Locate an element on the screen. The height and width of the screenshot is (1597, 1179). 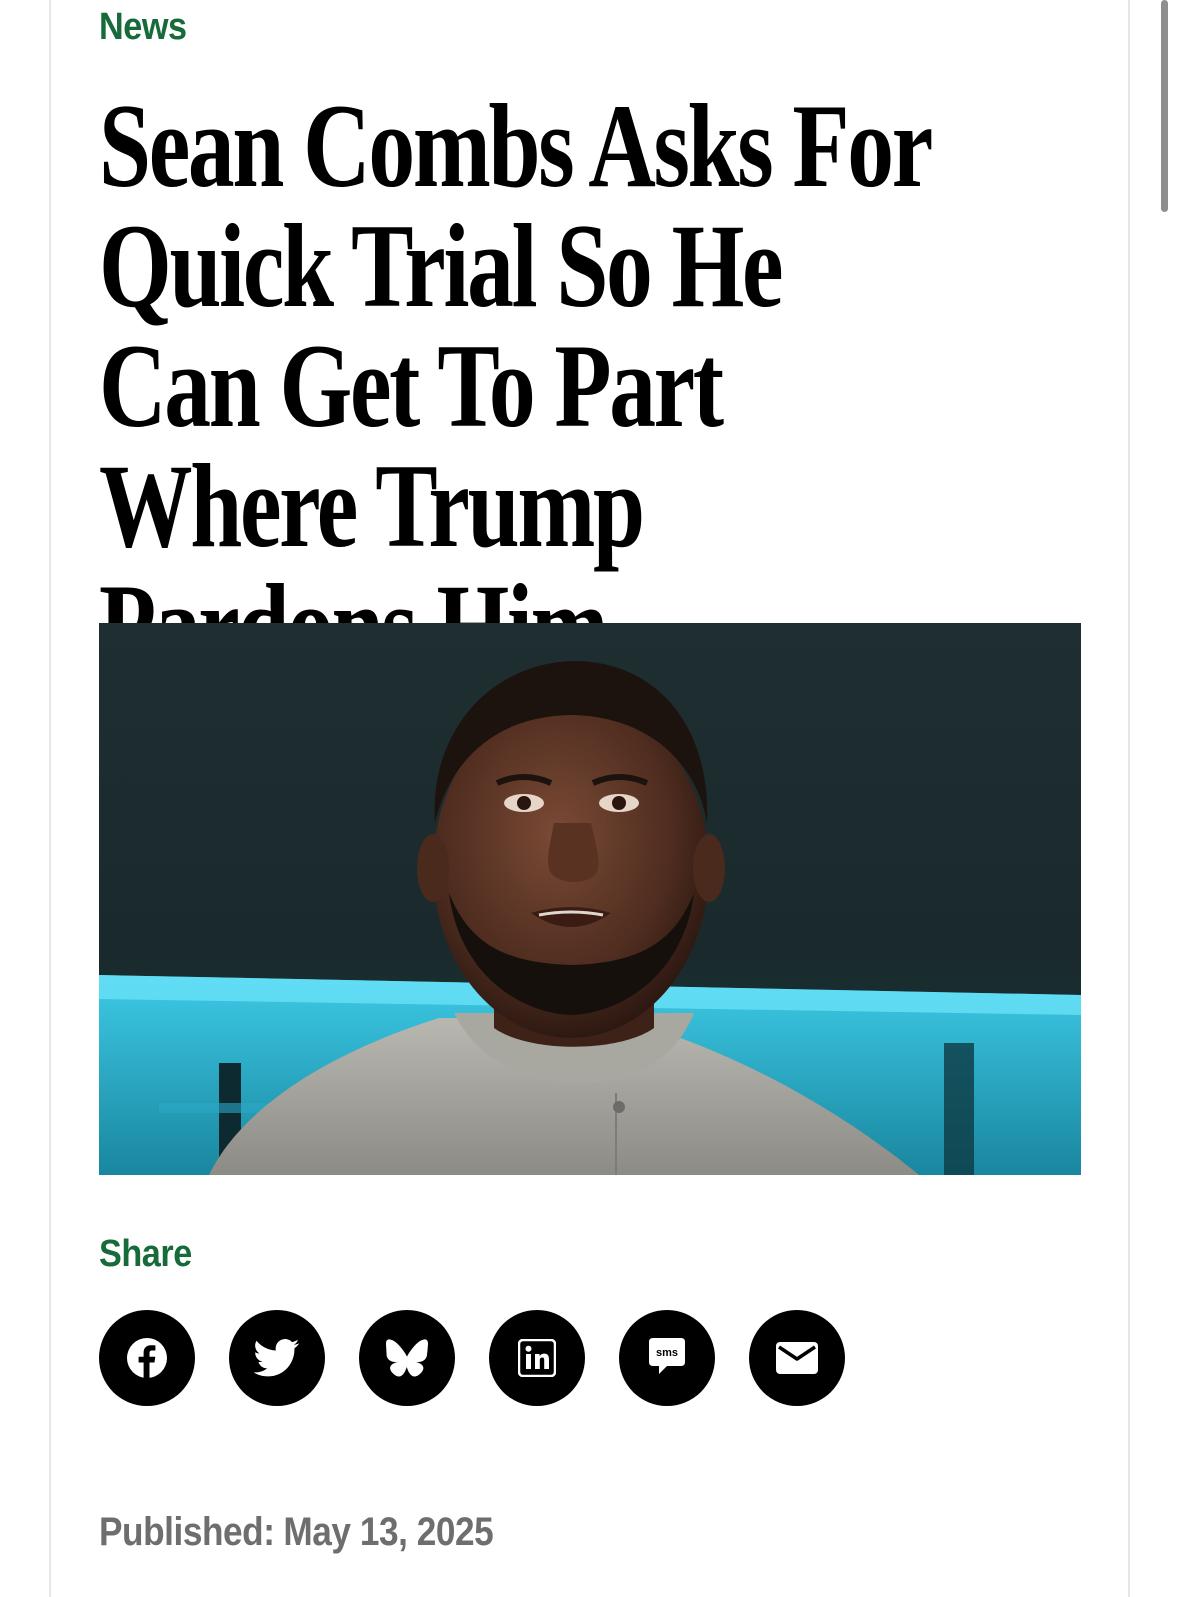
share-linkedin-button is located at coordinates (537, 1358).